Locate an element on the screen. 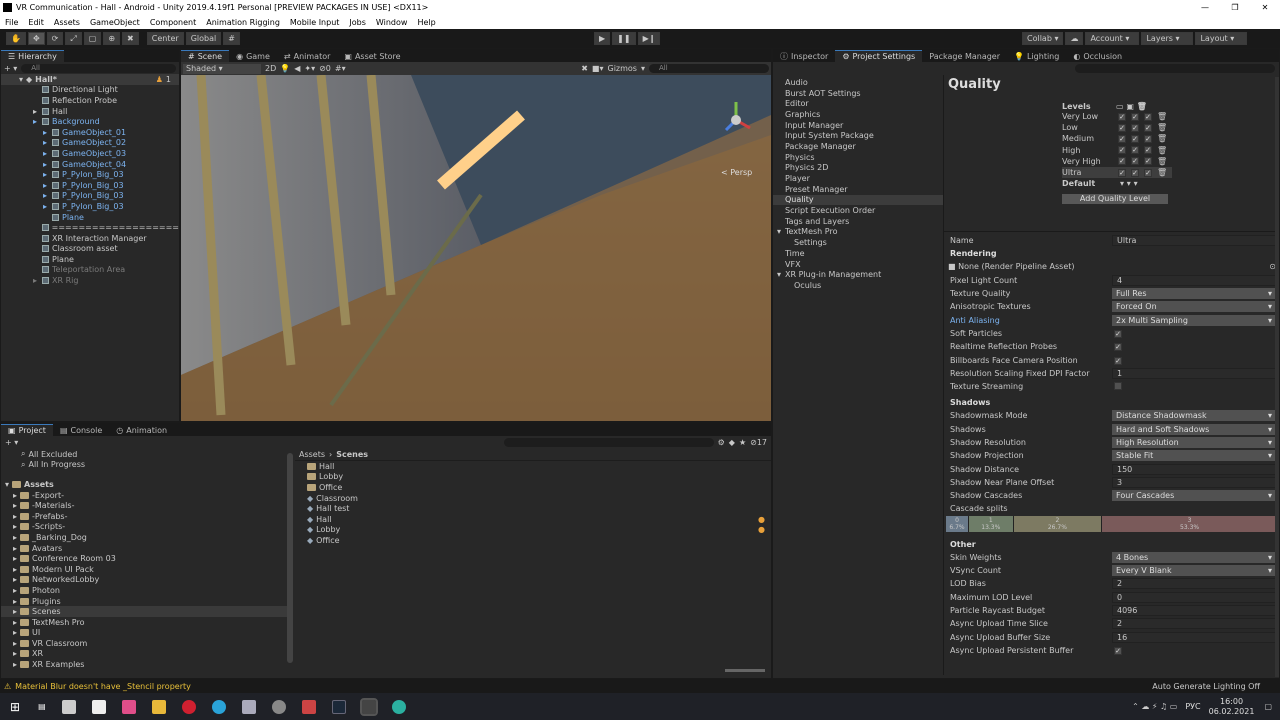  folder-item: ▸ -Materials- is located at coordinates (146, 505).